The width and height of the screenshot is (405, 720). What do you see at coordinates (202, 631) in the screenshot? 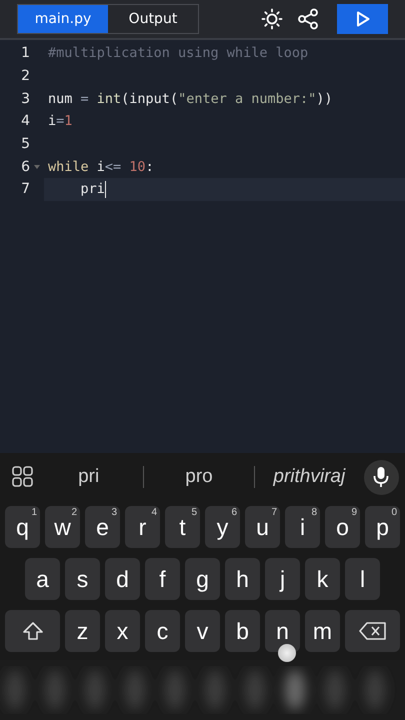
I see `letter-key: v` at bounding box center [202, 631].